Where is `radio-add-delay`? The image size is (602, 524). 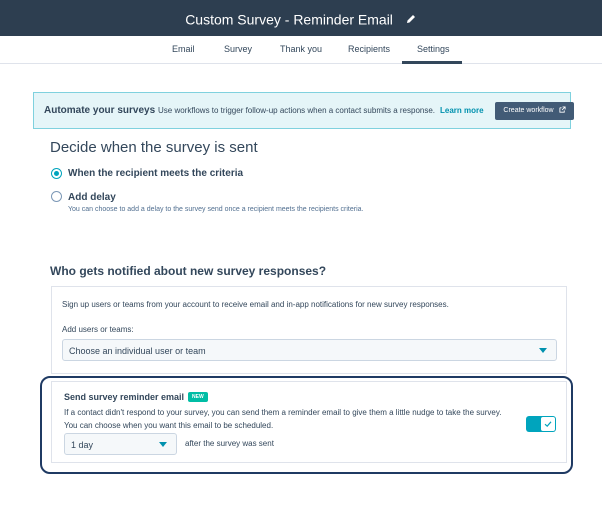
radio-add-delay is located at coordinates (56, 196).